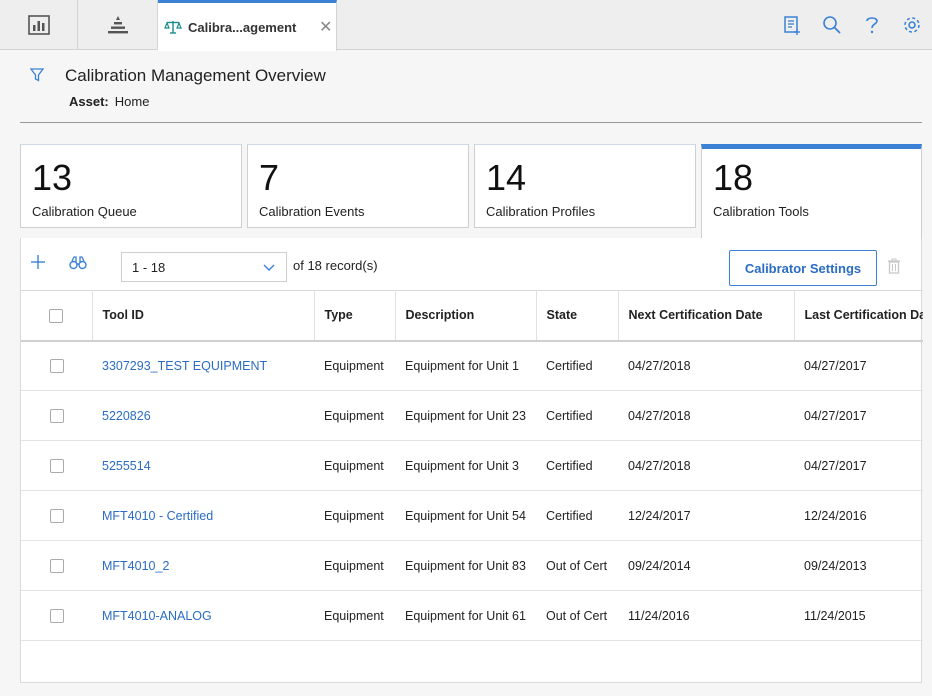  What do you see at coordinates (872, 25) in the screenshot?
I see `help-icon` at bounding box center [872, 25].